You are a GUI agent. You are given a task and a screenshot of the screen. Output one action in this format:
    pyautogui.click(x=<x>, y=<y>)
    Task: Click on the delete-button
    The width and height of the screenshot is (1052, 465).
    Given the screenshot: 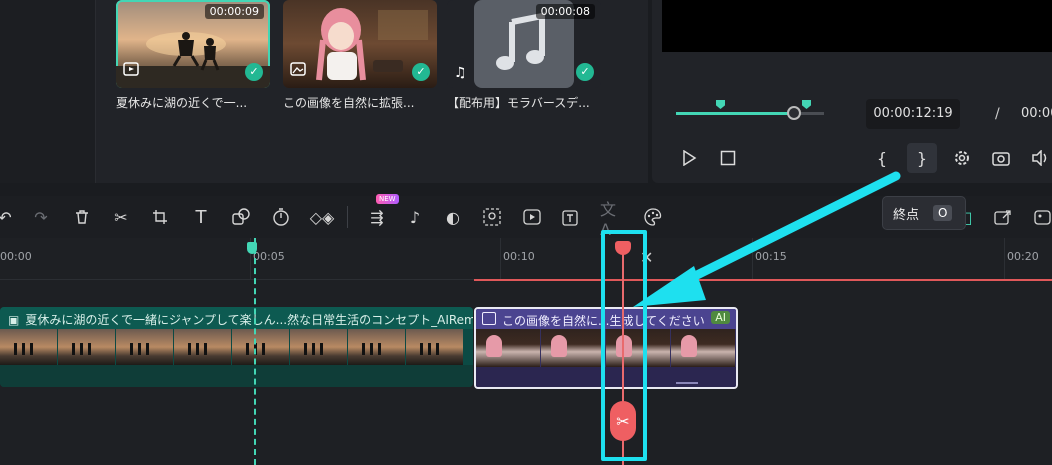 What is the action you would take?
    pyautogui.click(x=82, y=217)
    